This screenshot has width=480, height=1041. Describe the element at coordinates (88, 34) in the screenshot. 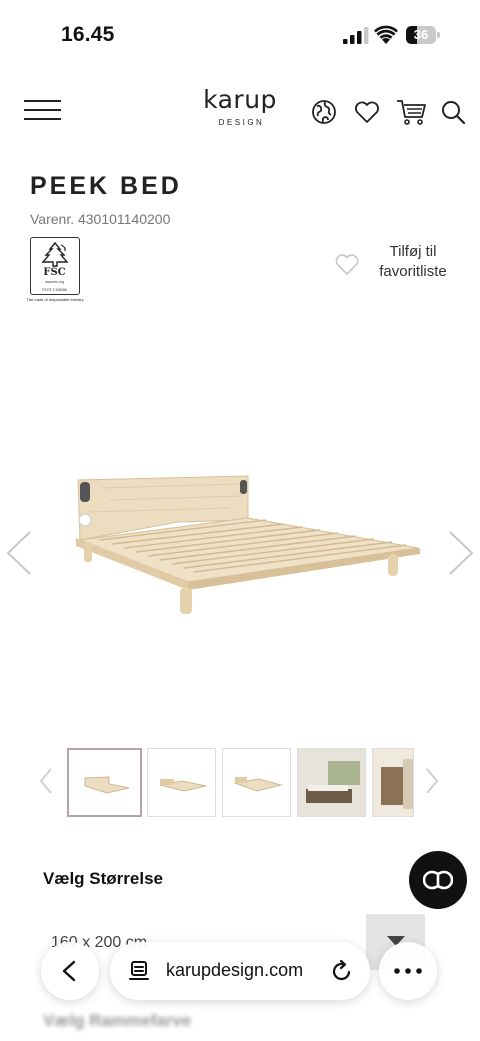

I see `status-time: 16.45` at that location.